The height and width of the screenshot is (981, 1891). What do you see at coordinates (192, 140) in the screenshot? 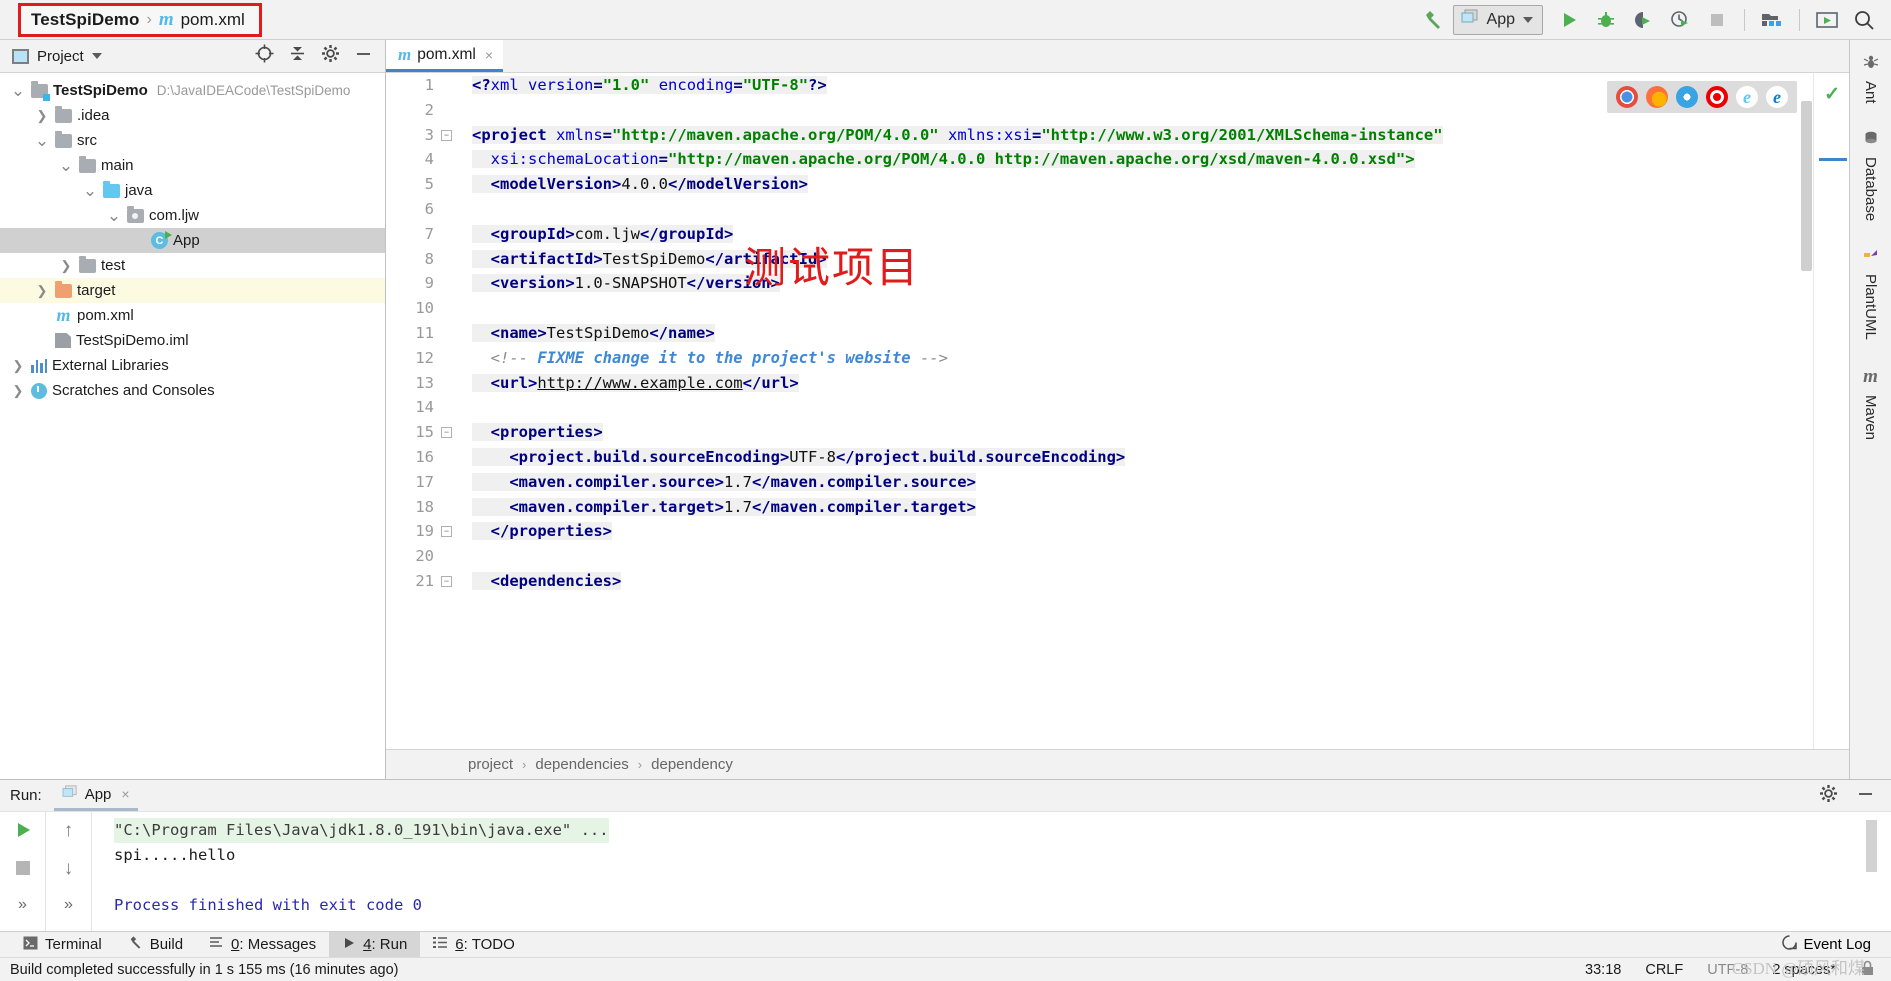
I see `tree-node-src: ⌄ src` at bounding box center [192, 140].